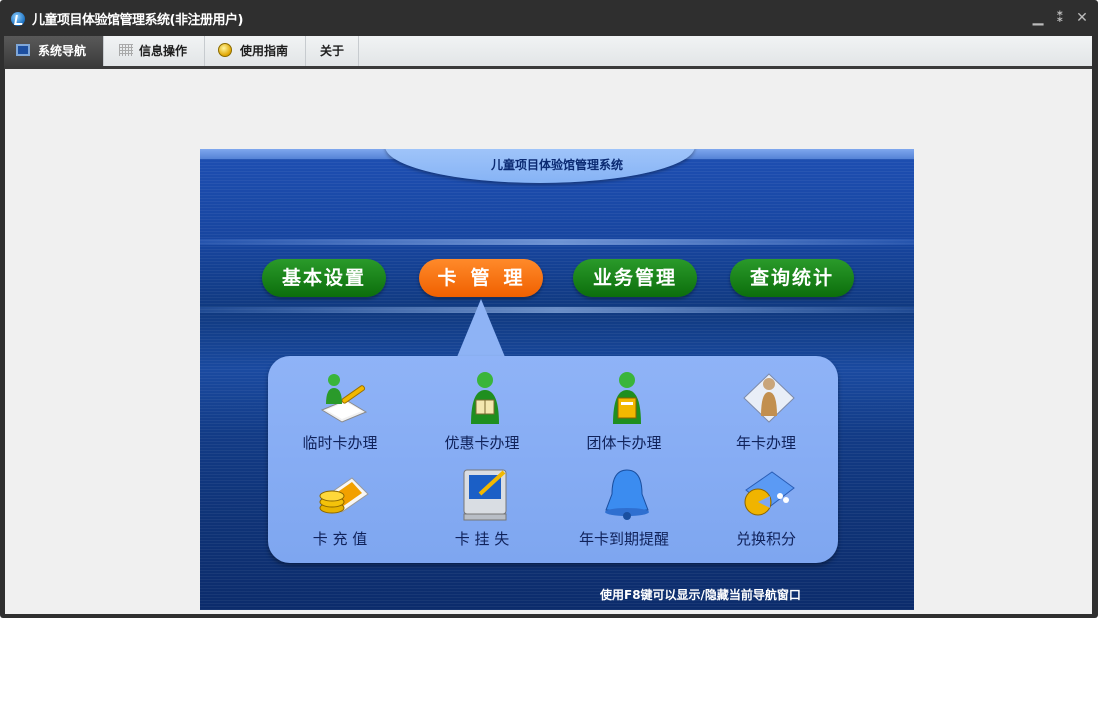 This screenshot has width=1099, height=723. I want to click on item-discount-card: 优惠卡办理, so click(482, 416).